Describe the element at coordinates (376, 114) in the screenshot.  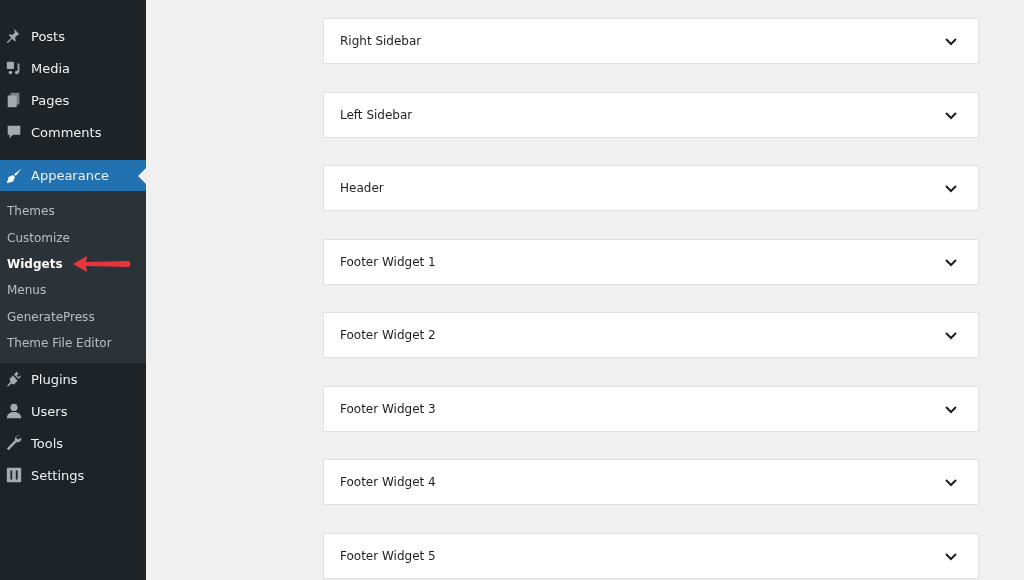
I see `widget-area-title: Left Sidebar` at that location.